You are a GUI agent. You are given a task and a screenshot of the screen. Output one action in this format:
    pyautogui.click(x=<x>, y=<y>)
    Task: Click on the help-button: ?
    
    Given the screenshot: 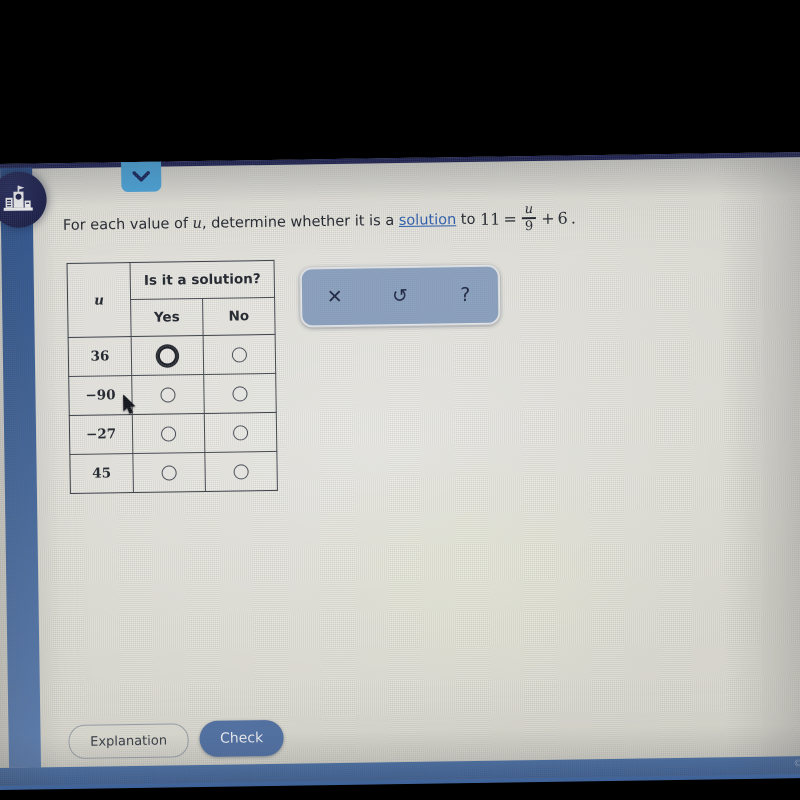 What is the action you would take?
    pyautogui.click(x=465, y=295)
    